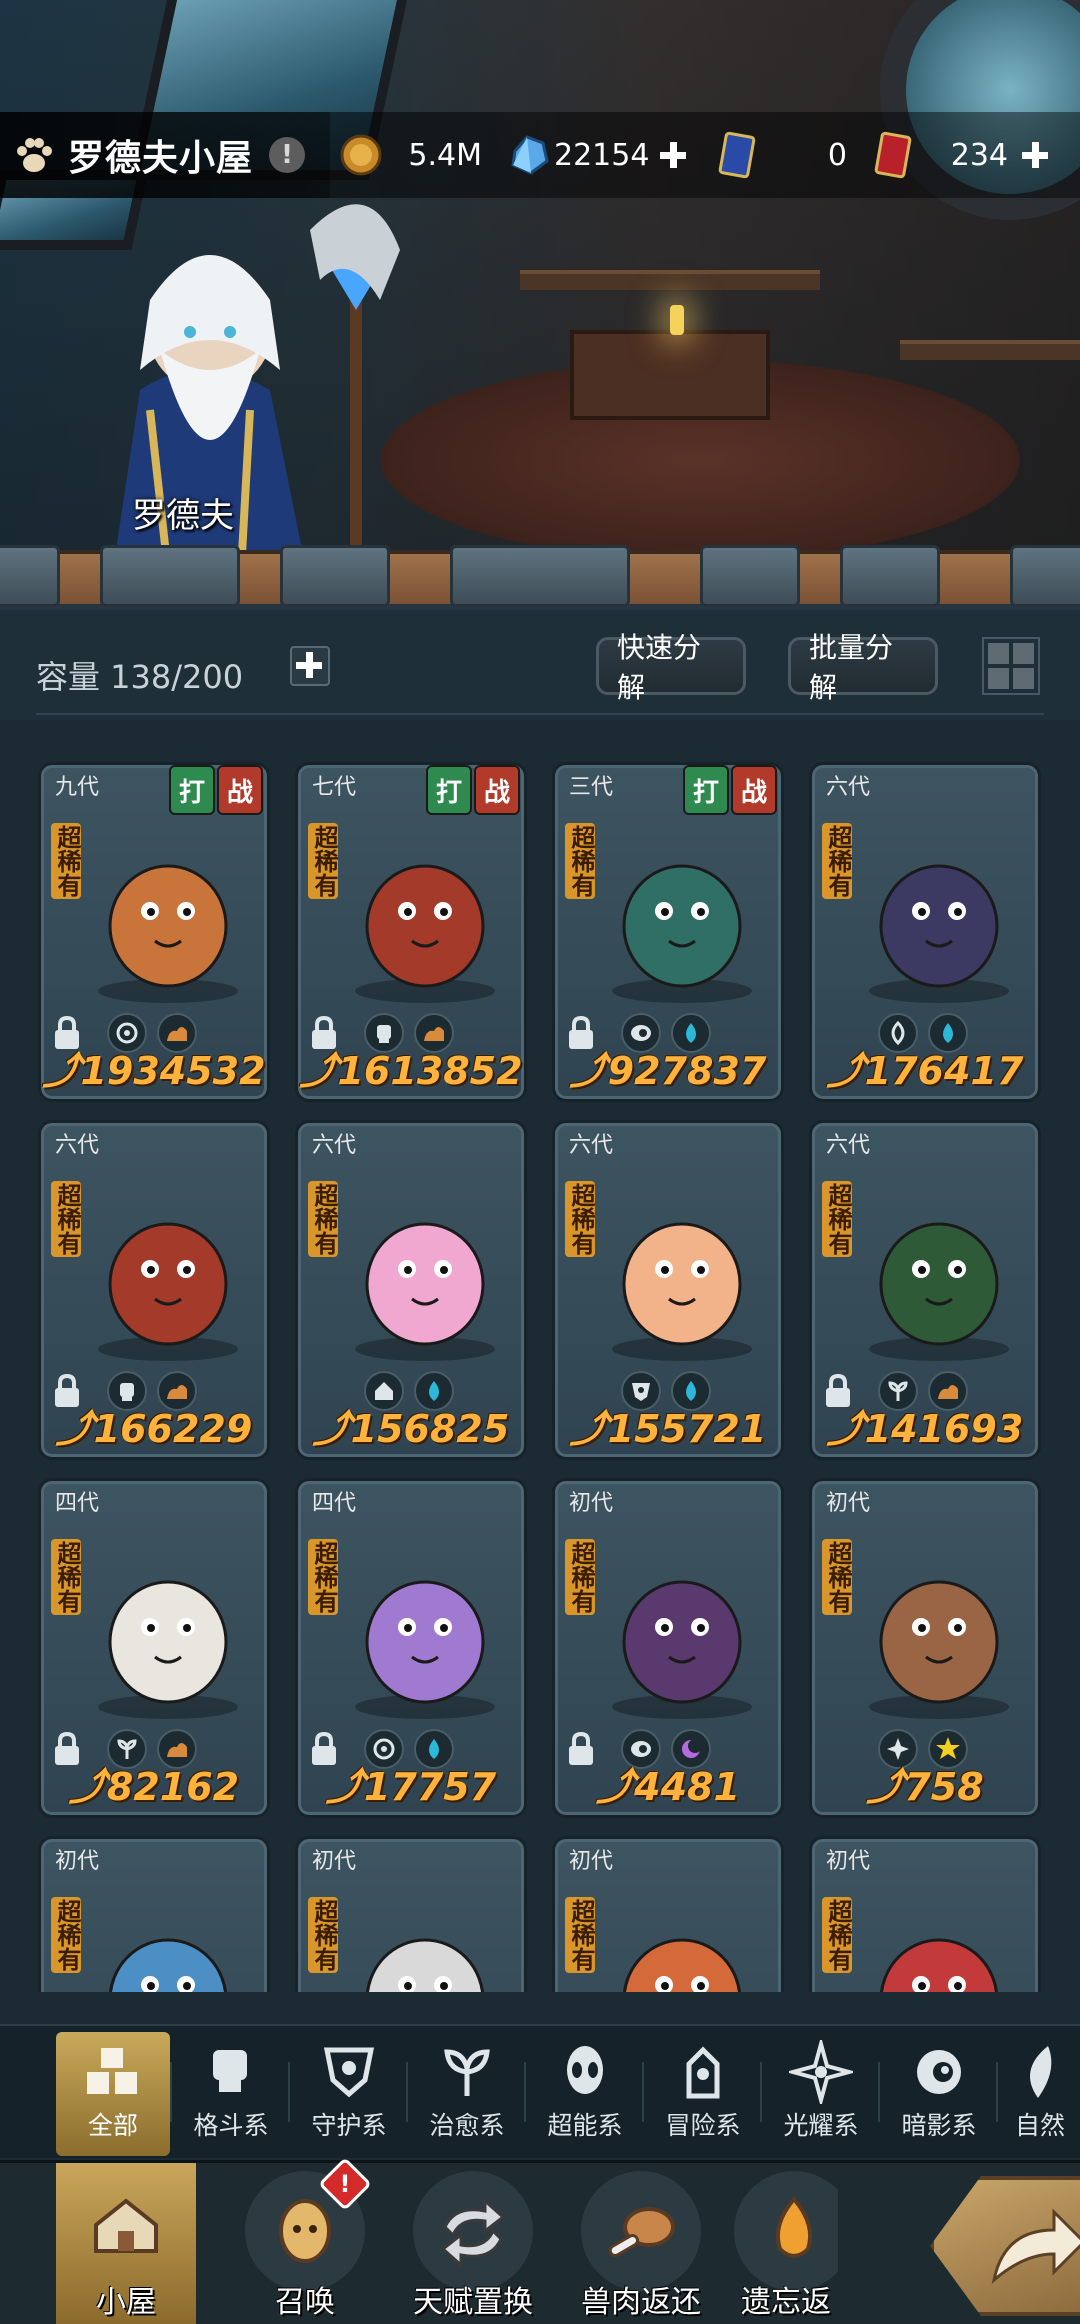 The height and width of the screenshot is (2324, 1080). I want to click on shelf-right, so click(990, 350).